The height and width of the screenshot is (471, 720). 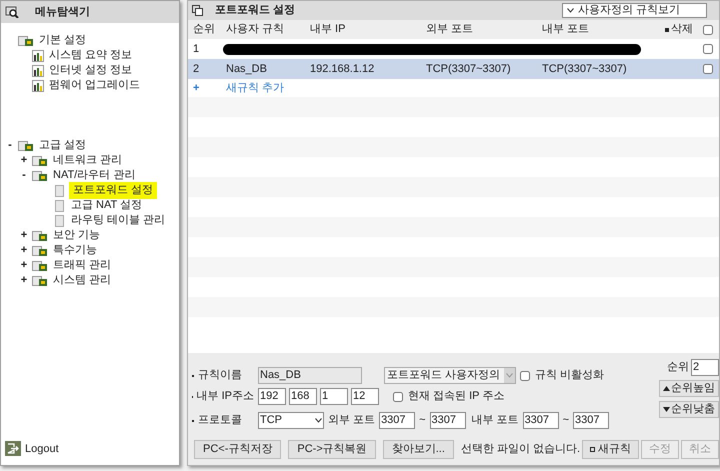 What do you see at coordinates (12, 12) in the screenshot?
I see `search-icon` at bounding box center [12, 12].